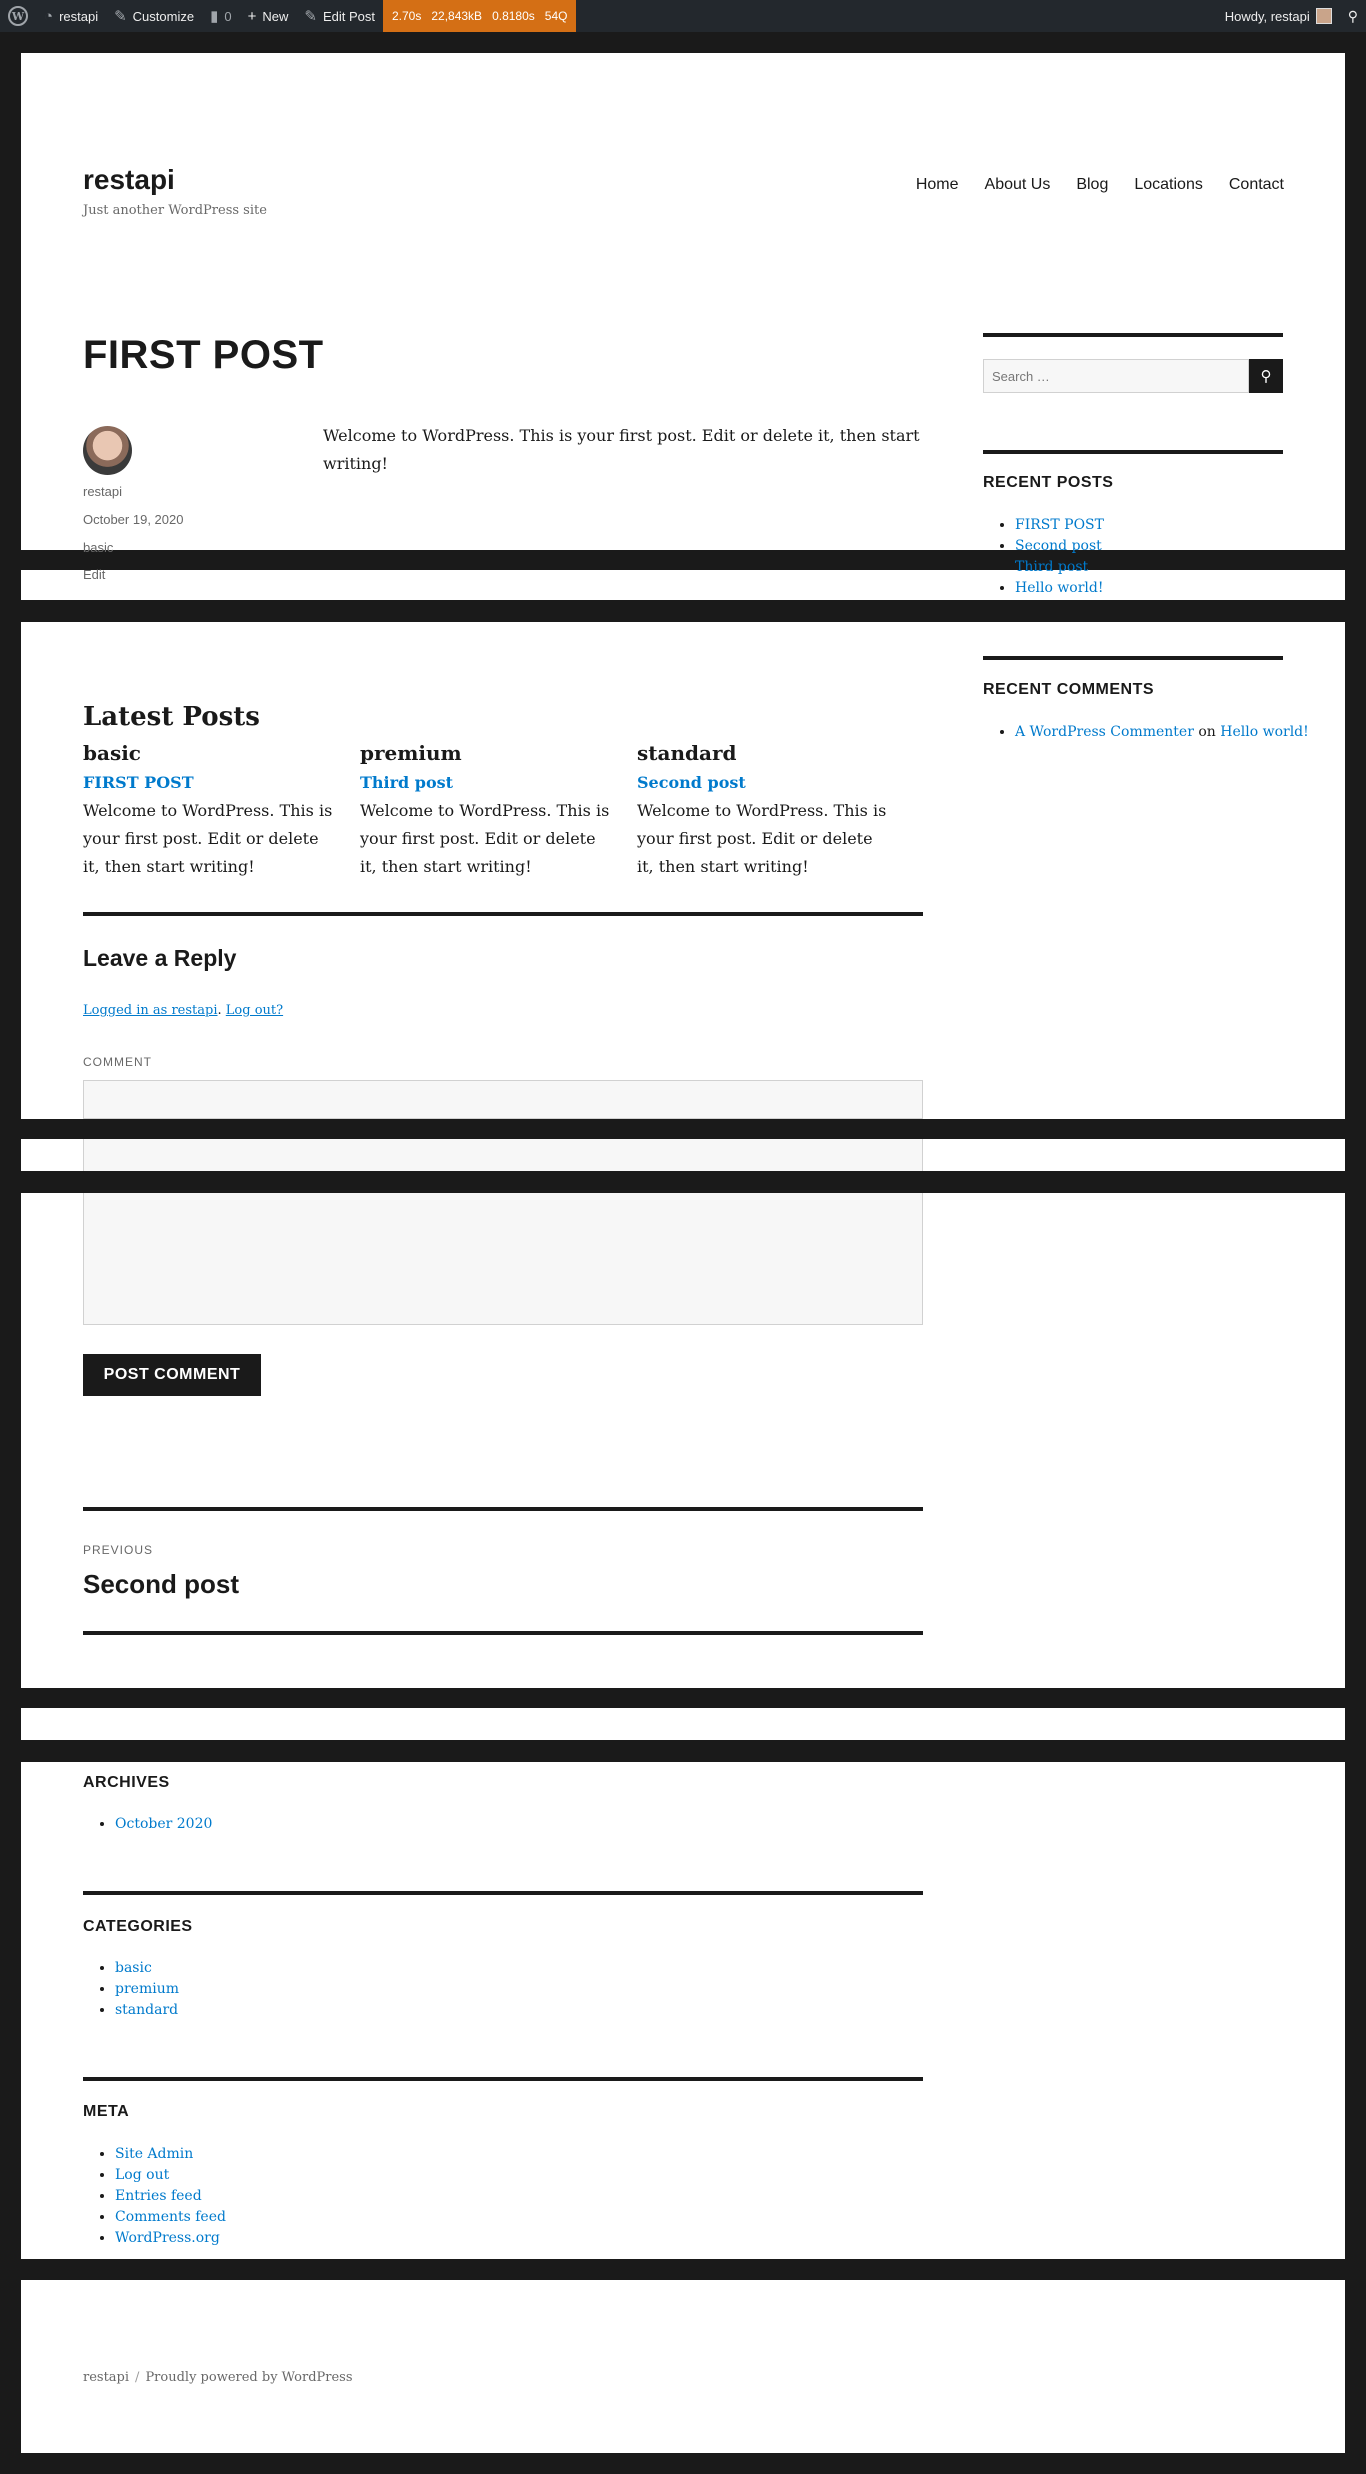 The height and width of the screenshot is (2474, 1366). Describe the element at coordinates (133, 1968) in the screenshot. I see `category-link: basic` at that location.